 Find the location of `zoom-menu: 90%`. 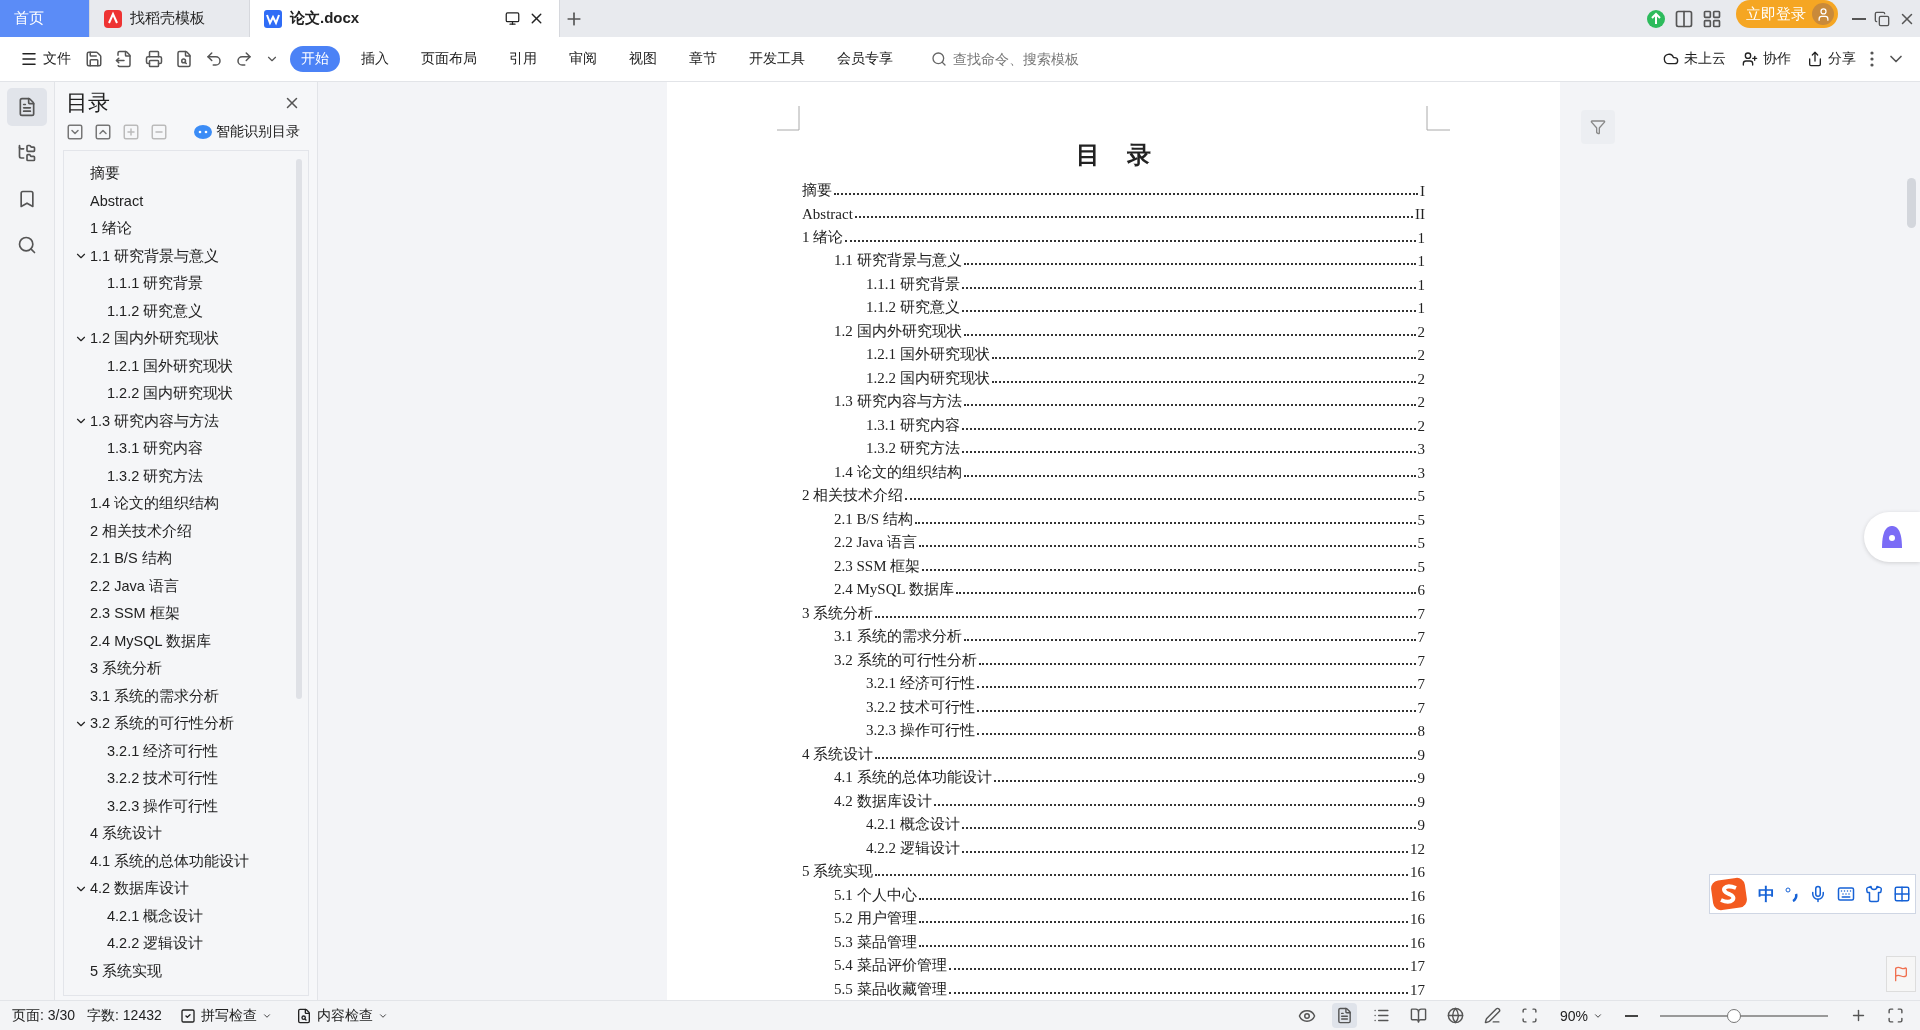

zoom-menu: 90% is located at coordinates (1581, 1015).